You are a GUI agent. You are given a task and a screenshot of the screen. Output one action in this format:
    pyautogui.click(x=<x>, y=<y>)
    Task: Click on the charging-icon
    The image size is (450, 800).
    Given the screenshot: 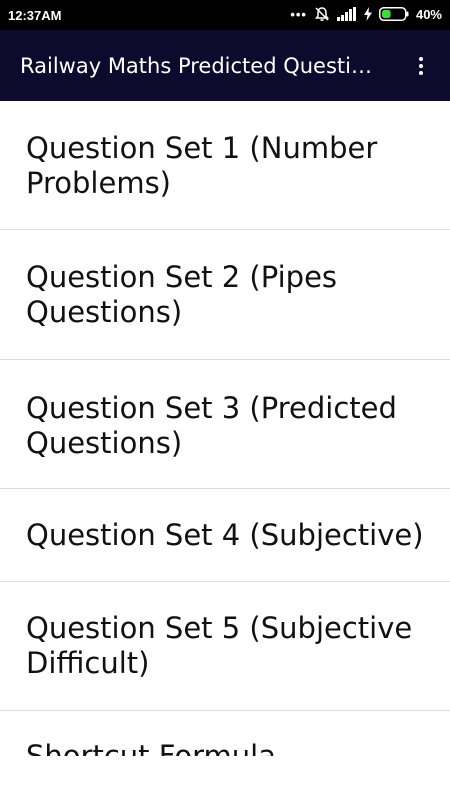 What is the action you would take?
    pyautogui.click(x=367, y=15)
    